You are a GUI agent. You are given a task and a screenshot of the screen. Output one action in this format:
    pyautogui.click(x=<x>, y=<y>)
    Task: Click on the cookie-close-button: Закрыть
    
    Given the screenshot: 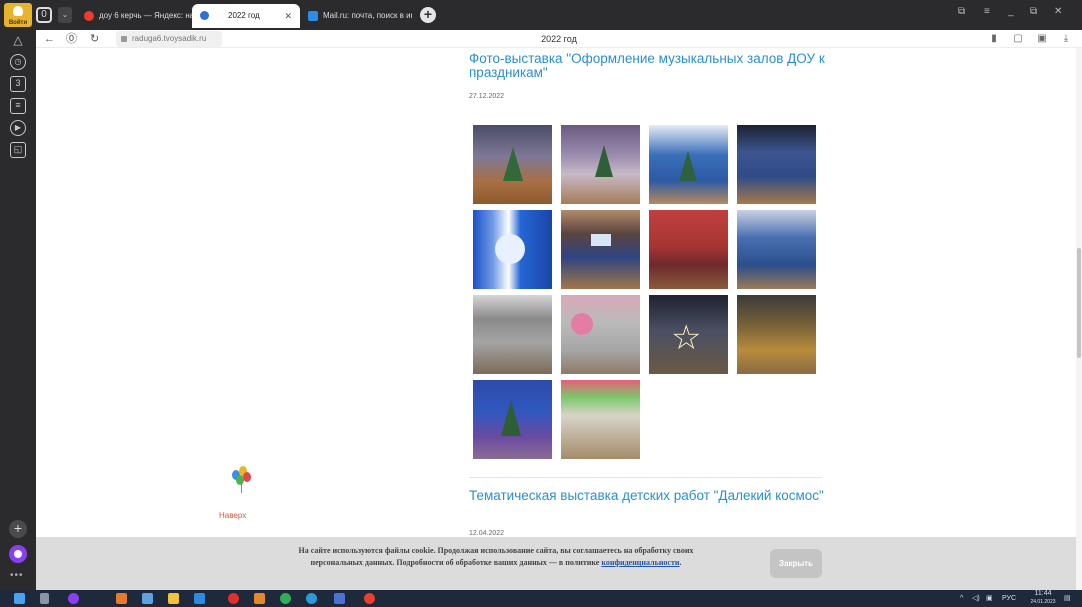 What is the action you would take?
    pyautogui.click(x=796, y=563)
    